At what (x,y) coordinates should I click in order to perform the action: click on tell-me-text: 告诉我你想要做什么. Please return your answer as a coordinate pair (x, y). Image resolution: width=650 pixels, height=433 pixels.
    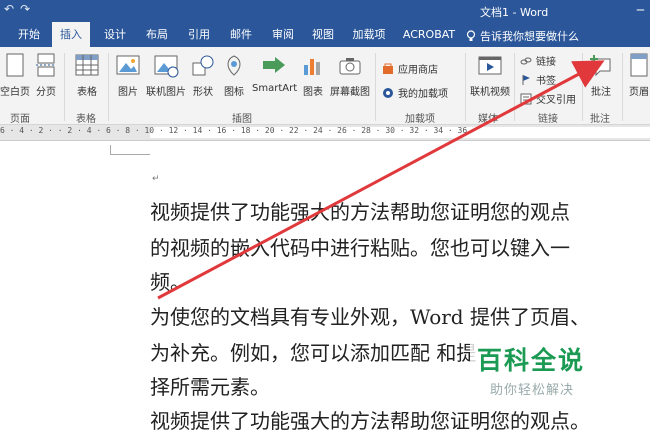
    Looking at the image, I should click on (529, 36).